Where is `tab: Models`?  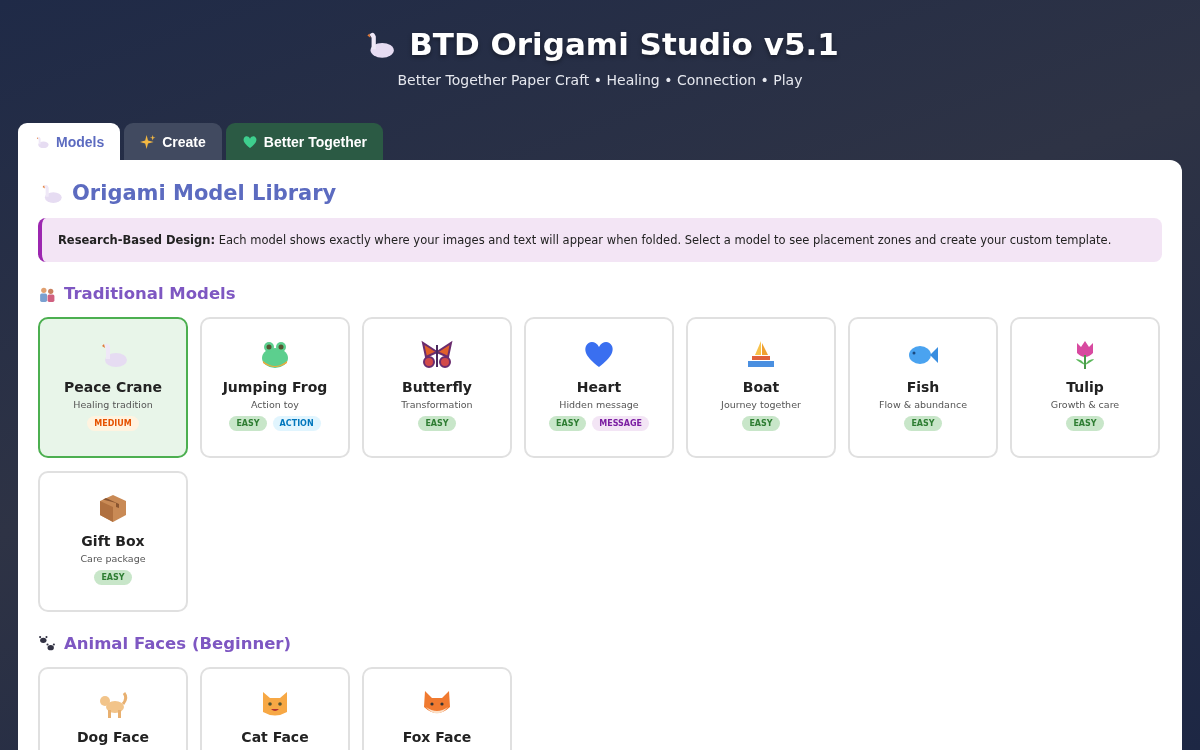 tab: Models is located at coordinates (69, 141).